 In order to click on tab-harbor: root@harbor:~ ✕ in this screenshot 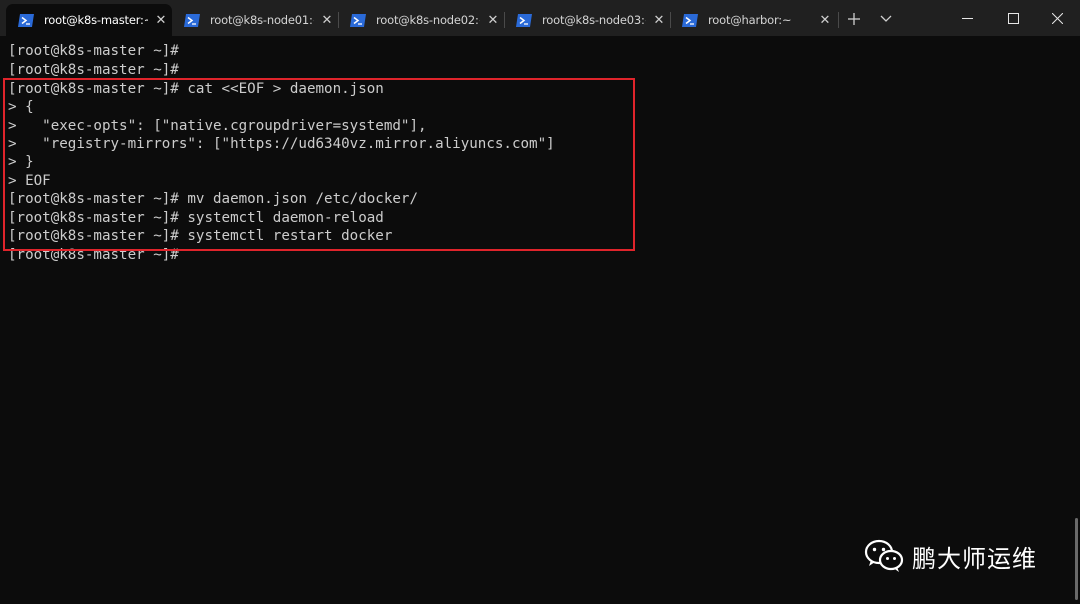, I will do `click(753, 20)`.